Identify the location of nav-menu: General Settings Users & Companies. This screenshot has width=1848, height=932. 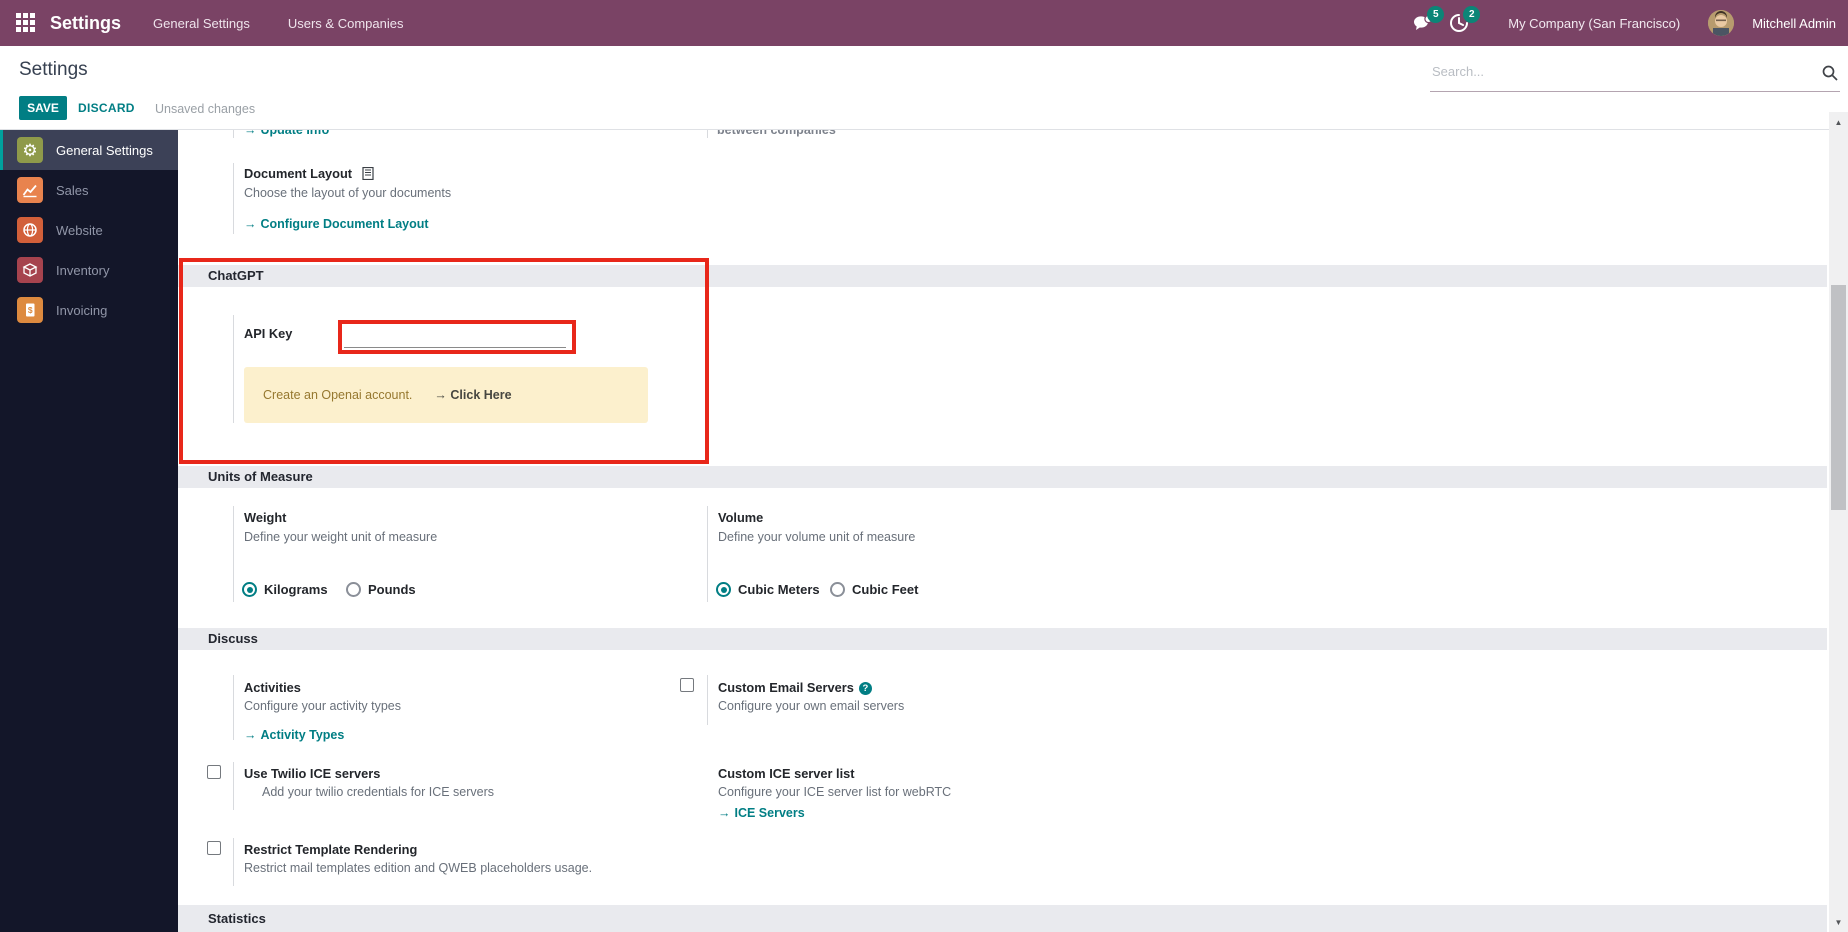
(278, 23).